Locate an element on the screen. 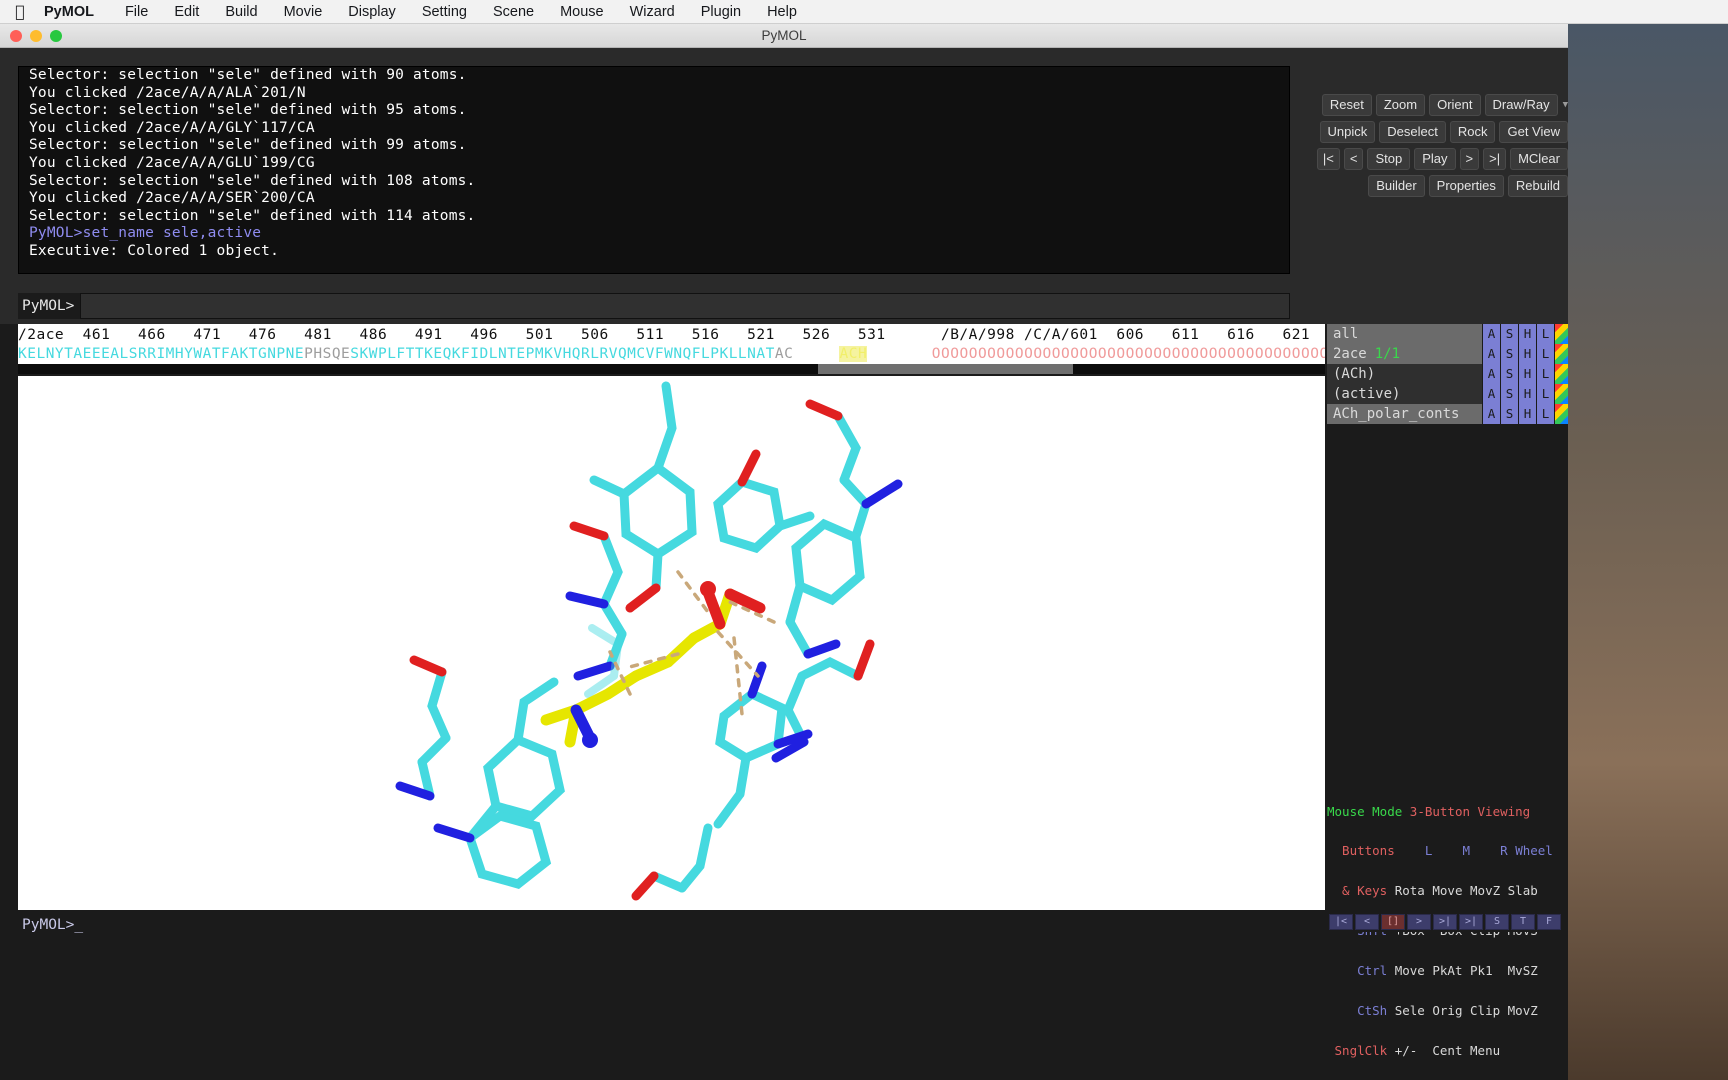  movie-scene-button: S is located at coordinates (1497, 922).